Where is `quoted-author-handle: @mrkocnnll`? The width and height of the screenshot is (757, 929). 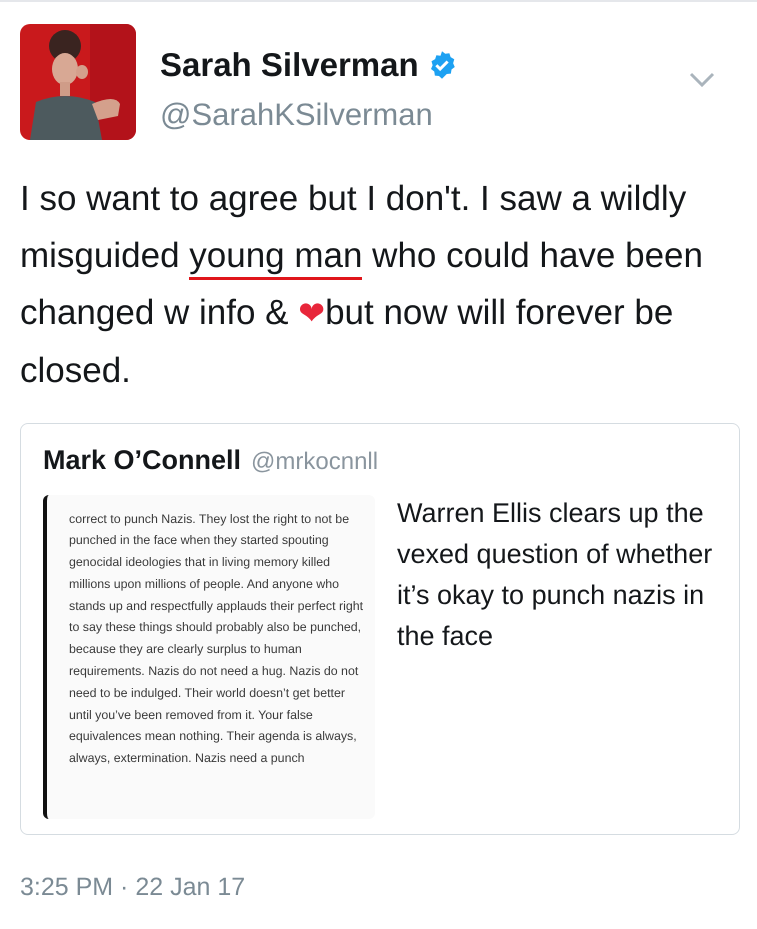 quoted-author-handle: @mrkocnnll is located at coordinates (314, 462).